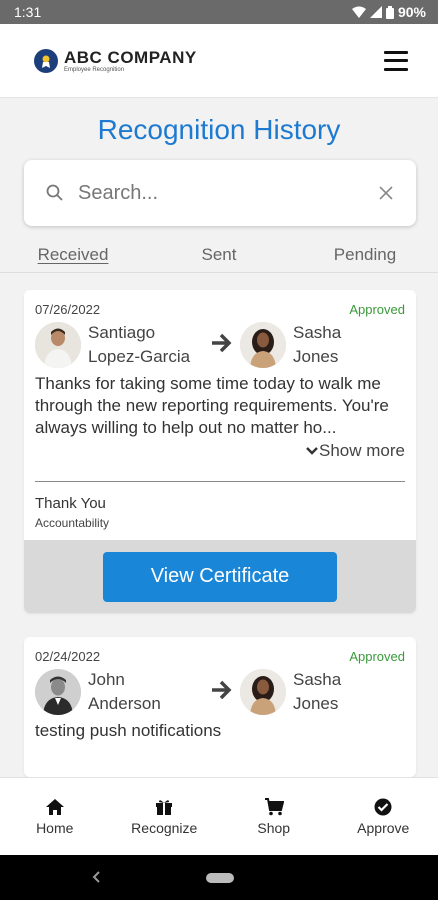 The width and height of the screenshot is (438, 900). What do you see at coordinates (164, 807) in the screenshot?
I see `gift-icon` at bounding box center [164, 807].